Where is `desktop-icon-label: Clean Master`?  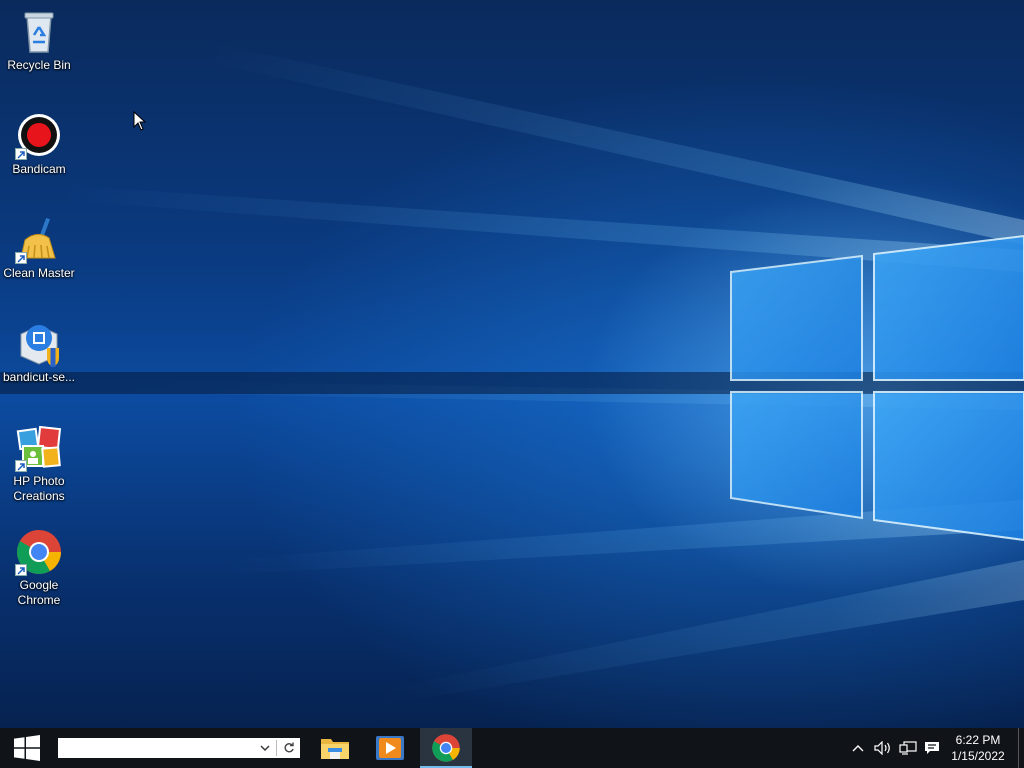 desktop-icon-label: Clean Master is located at coordinates (39, 273).